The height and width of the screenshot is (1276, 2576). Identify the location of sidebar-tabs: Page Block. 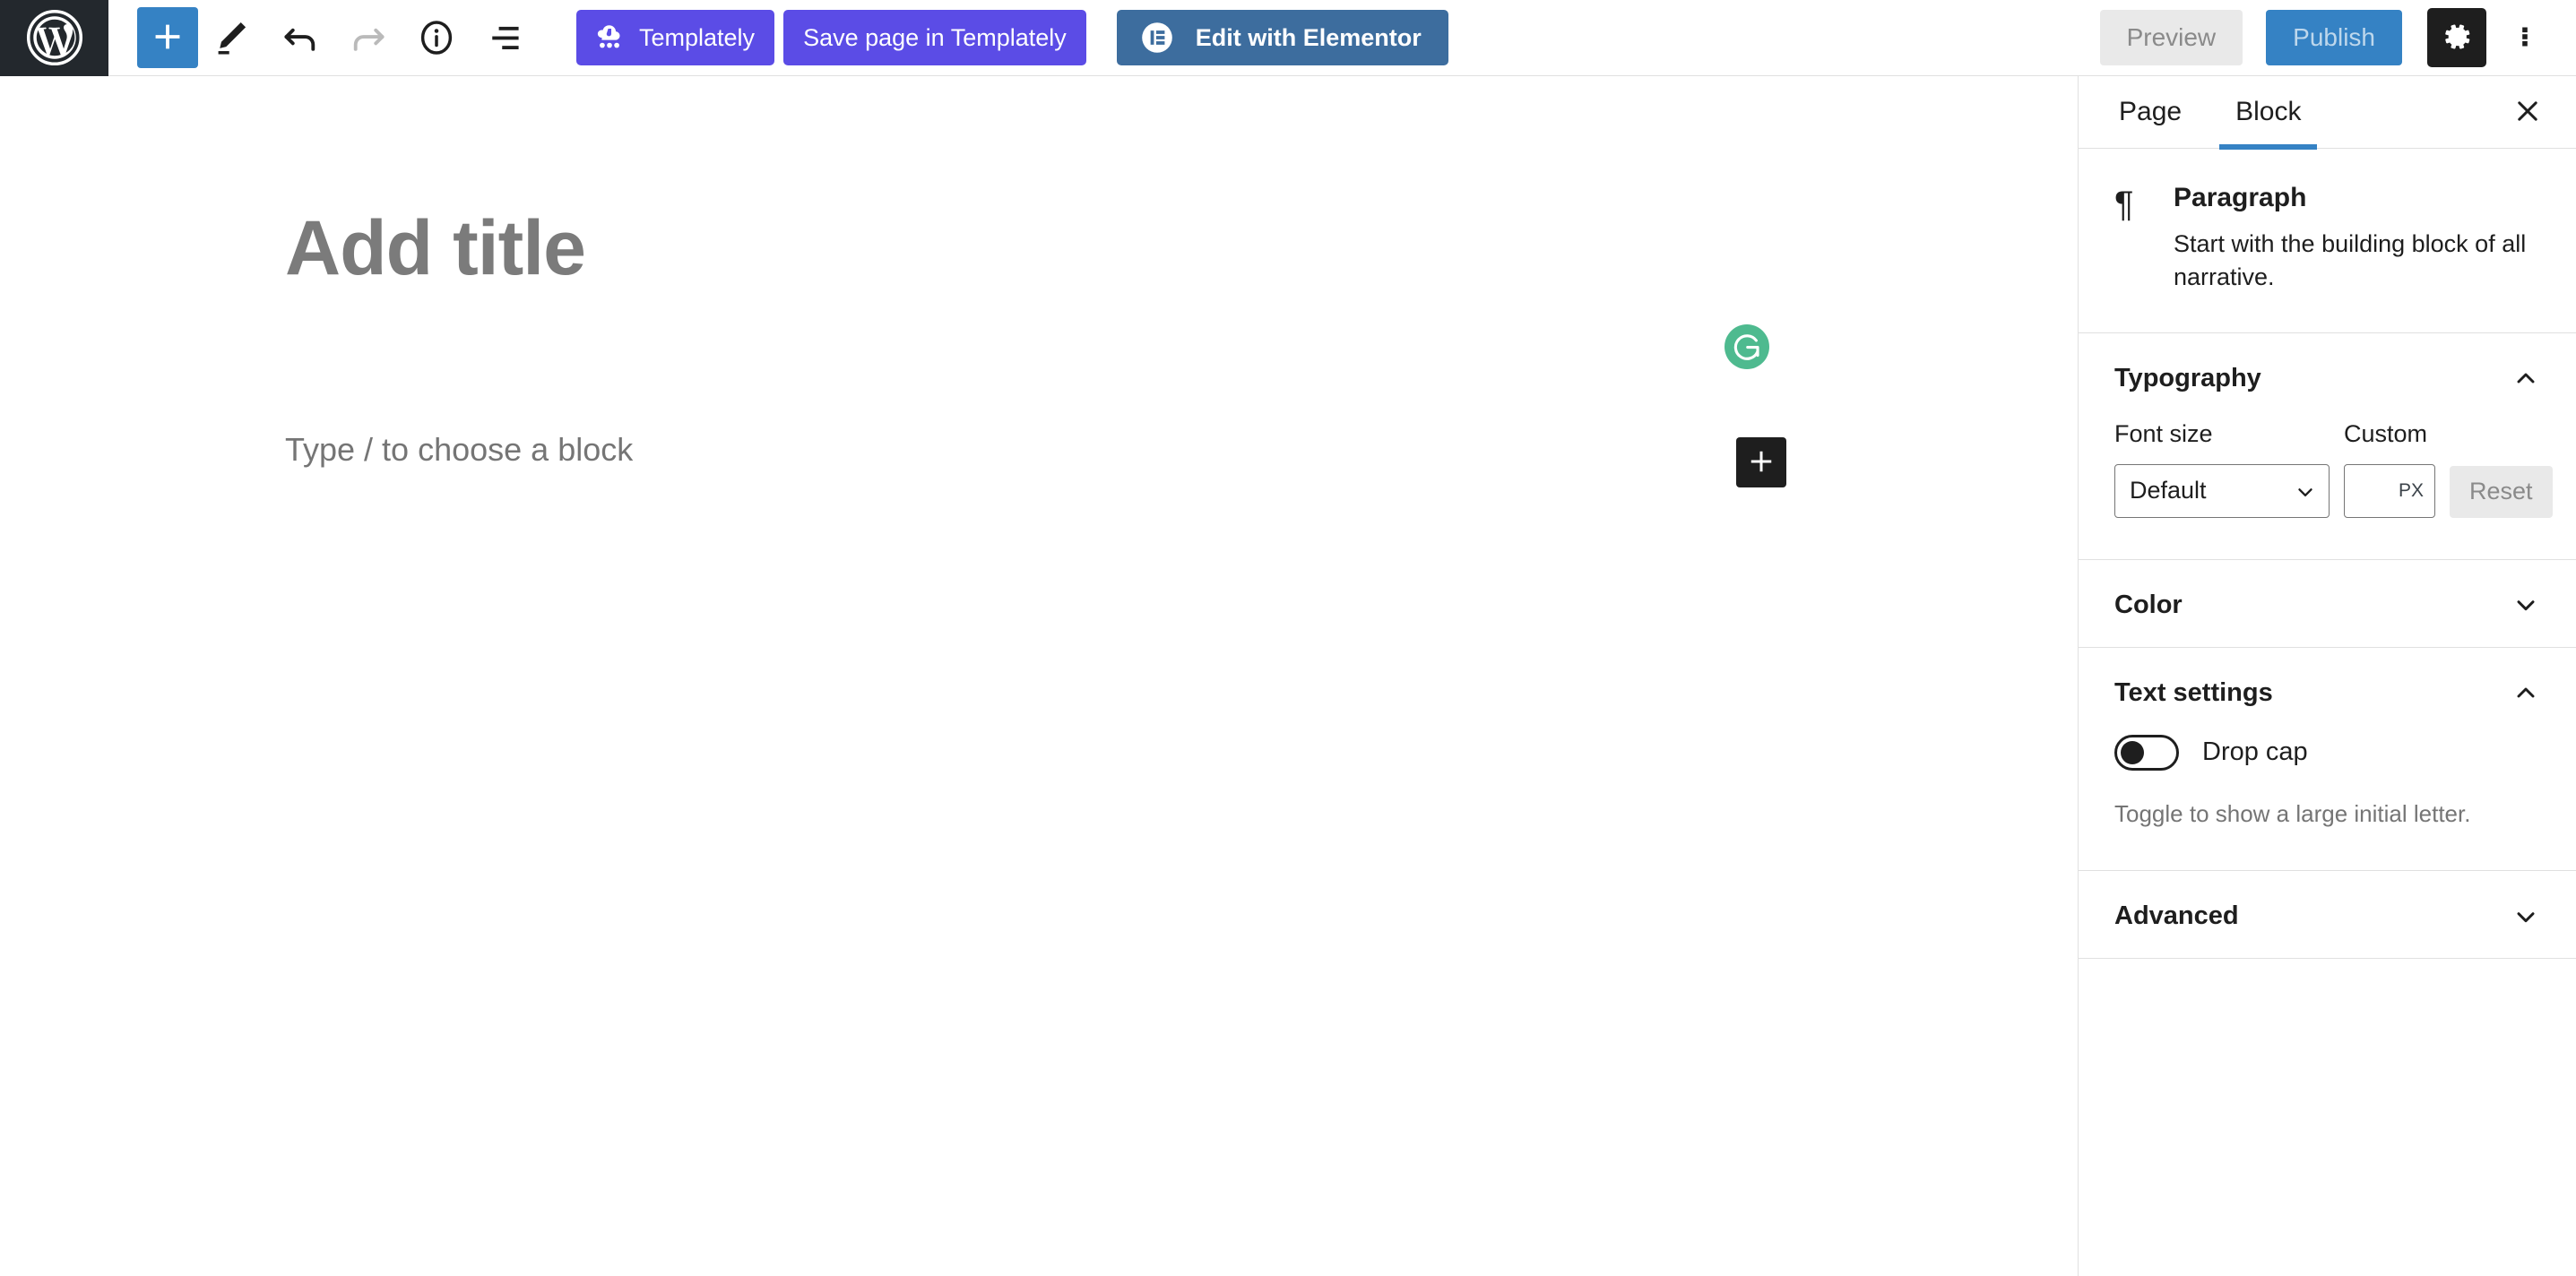
(2327, 113).